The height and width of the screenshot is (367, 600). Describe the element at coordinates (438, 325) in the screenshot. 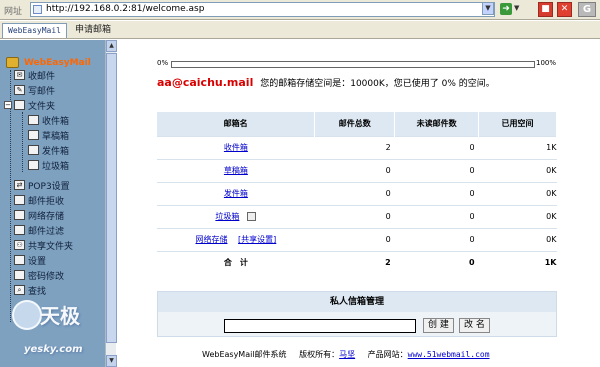

I see `create-folder-button: 创 建` at that location.